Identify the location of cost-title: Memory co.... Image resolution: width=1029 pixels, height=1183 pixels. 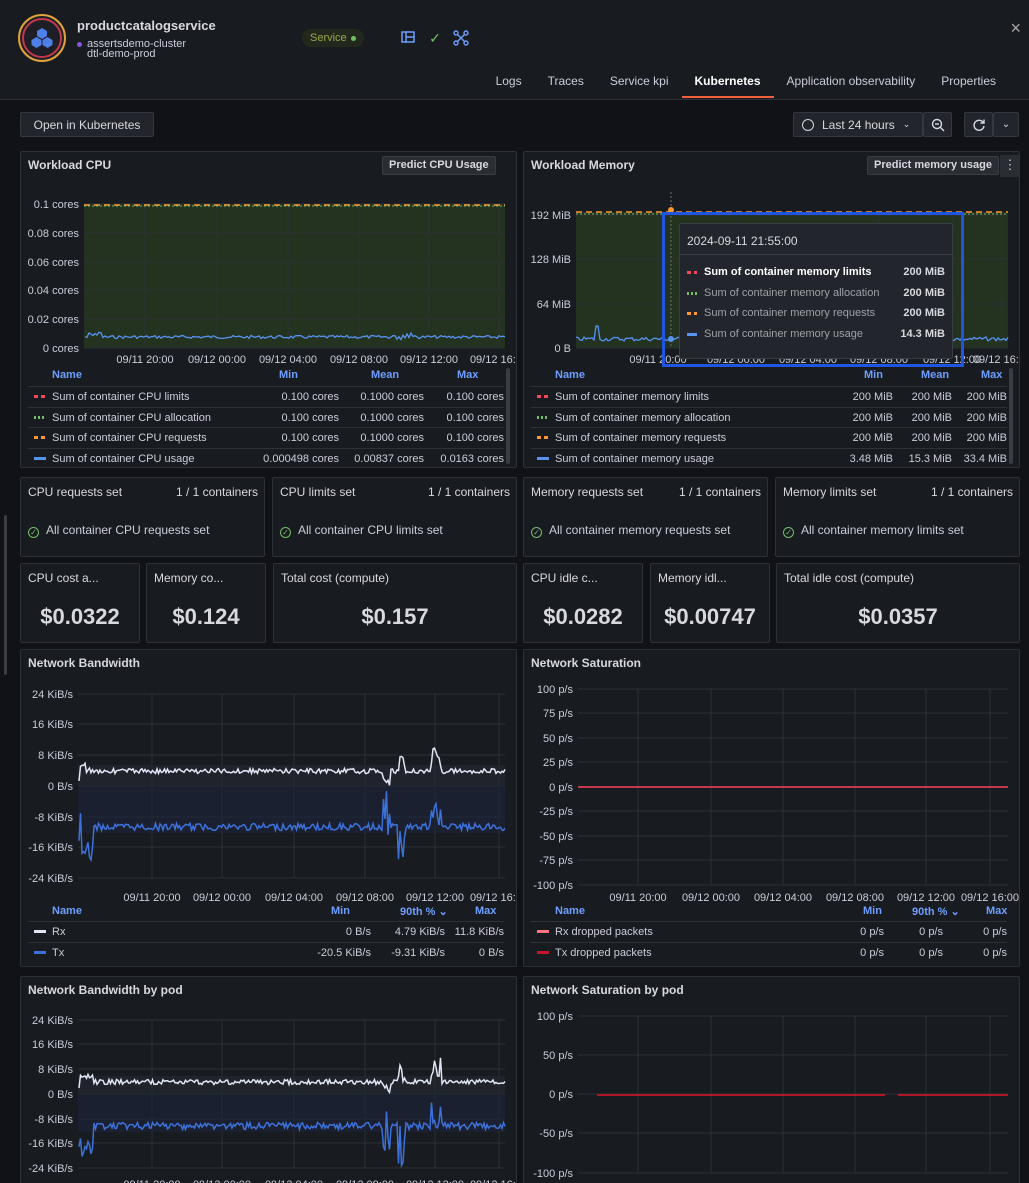
(189, 578).